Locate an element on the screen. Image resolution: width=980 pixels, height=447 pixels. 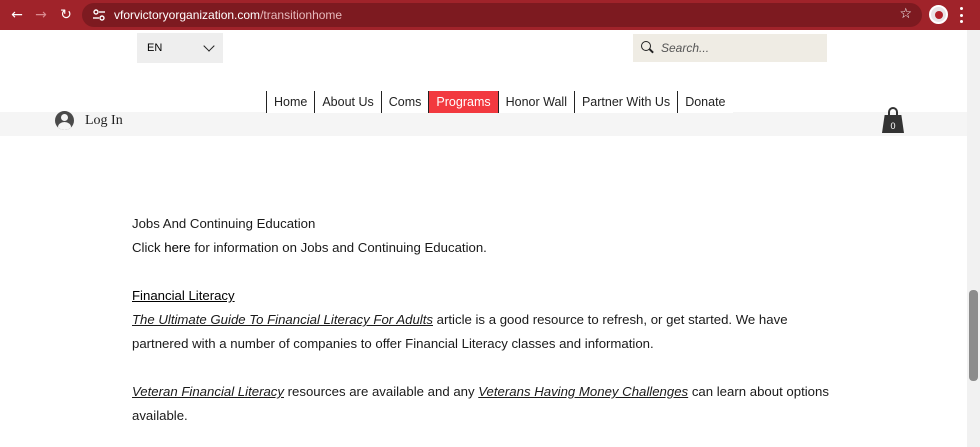
login-label: Log In is located at coordinates (104, 120).